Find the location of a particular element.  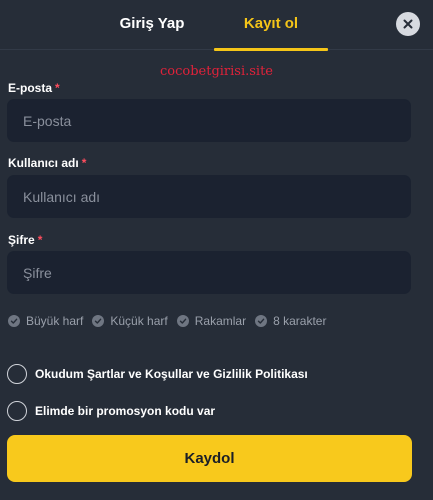

tab-register: Kayıt ol is located at coordinates (271, 25).